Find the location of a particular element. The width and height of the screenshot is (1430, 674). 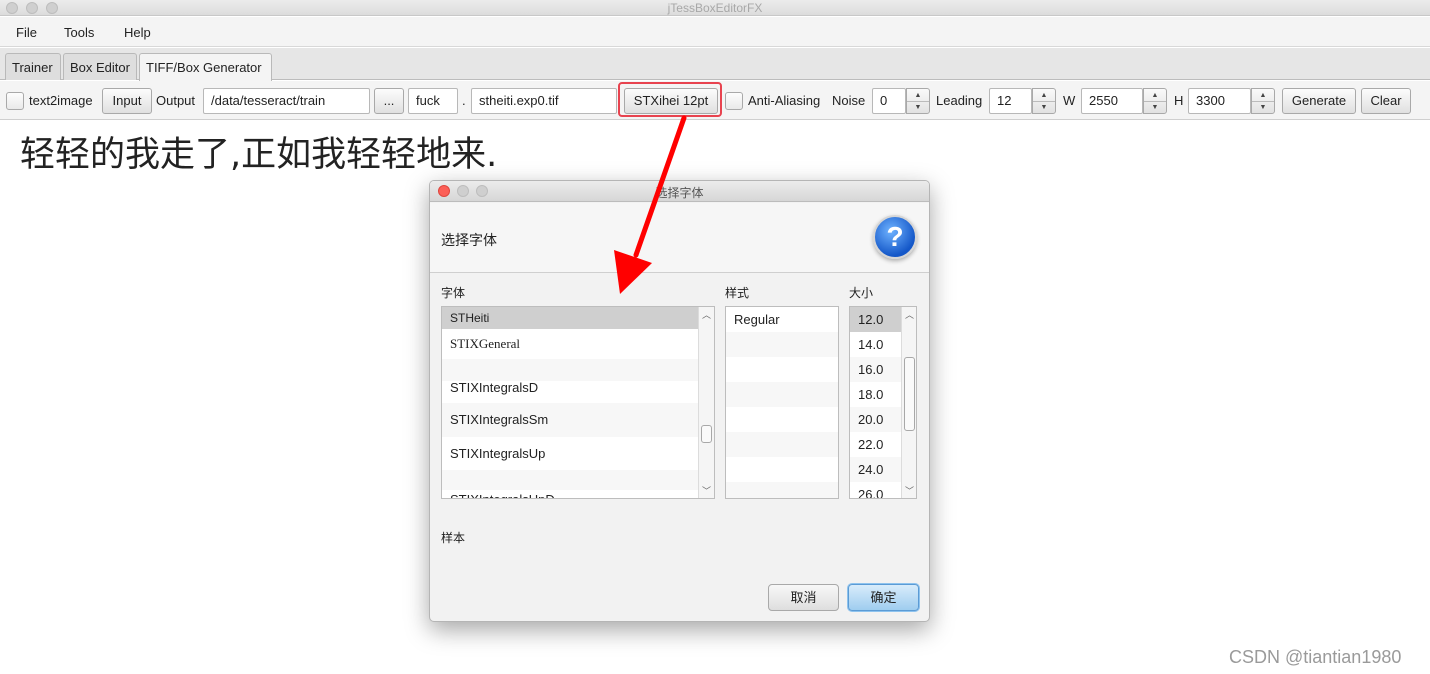

annotation-arrow is located at coordinates (650, 204).